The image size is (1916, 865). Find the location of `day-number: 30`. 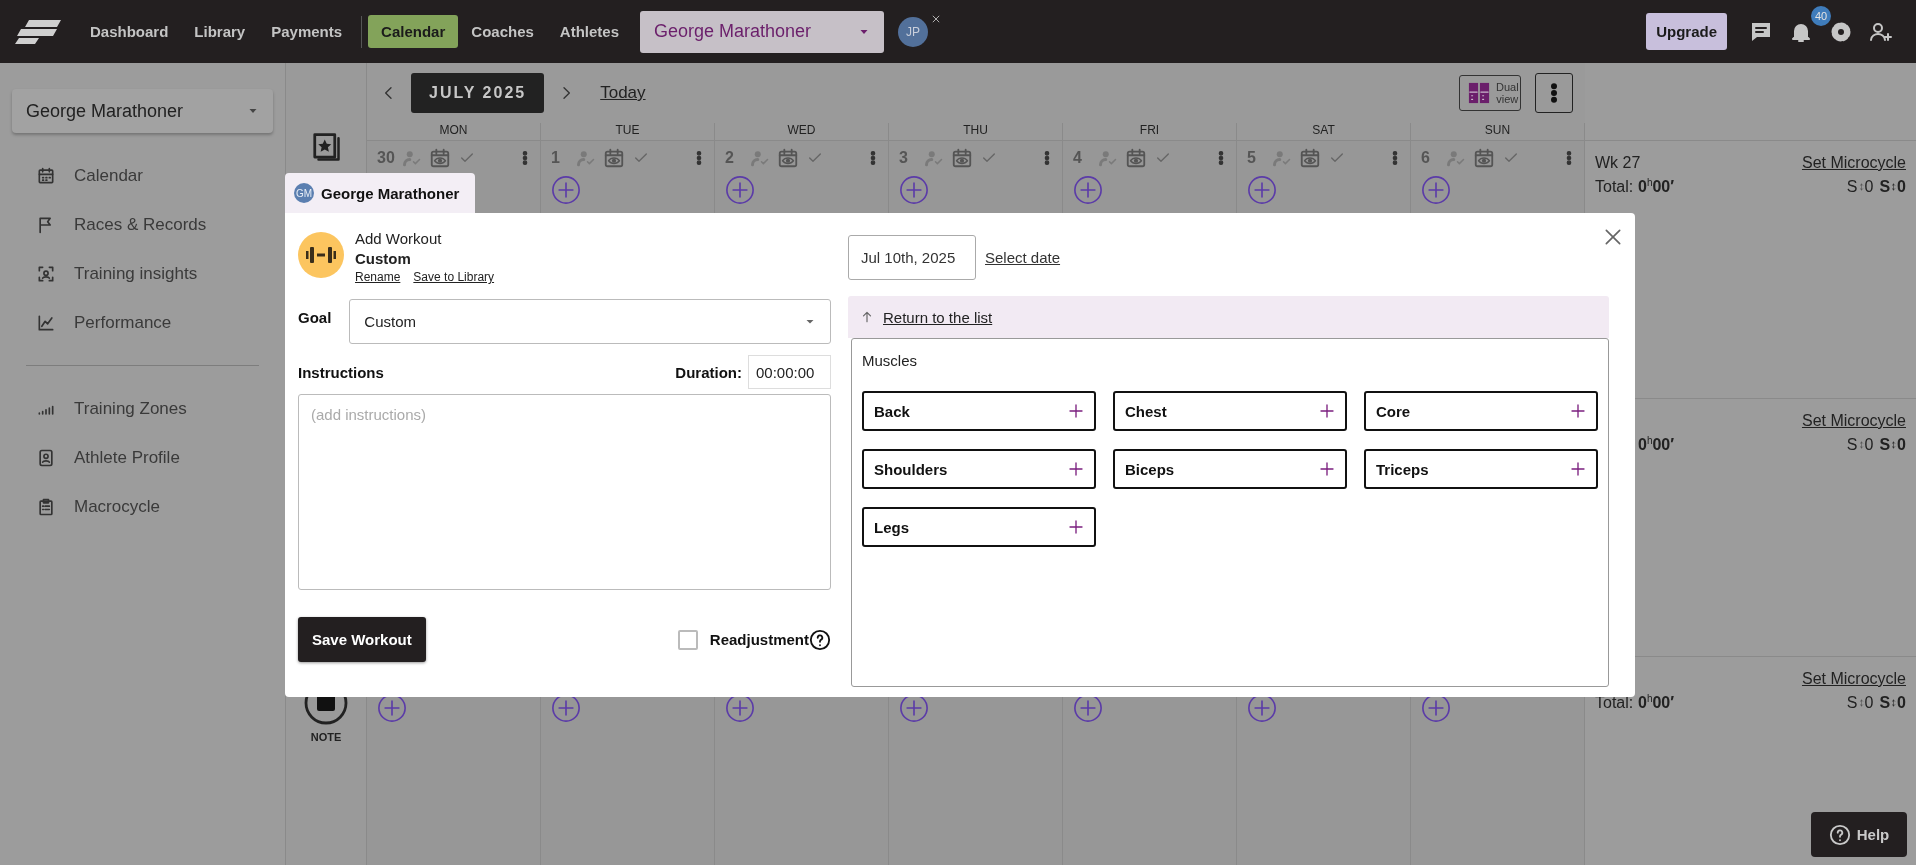

day-number: 30 is located at coordinates (386, 158).